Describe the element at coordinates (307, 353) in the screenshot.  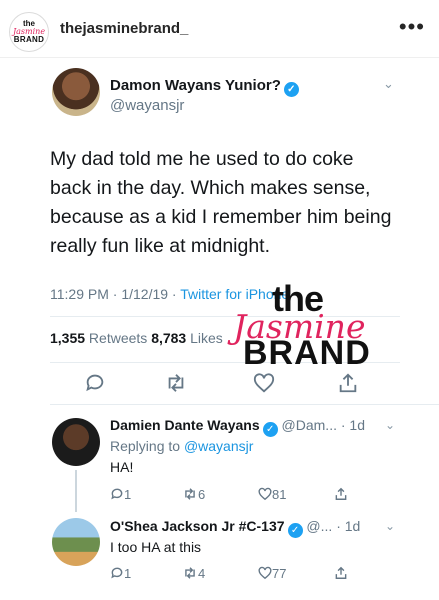
I see `watermark-brand: BRAND` at that location.